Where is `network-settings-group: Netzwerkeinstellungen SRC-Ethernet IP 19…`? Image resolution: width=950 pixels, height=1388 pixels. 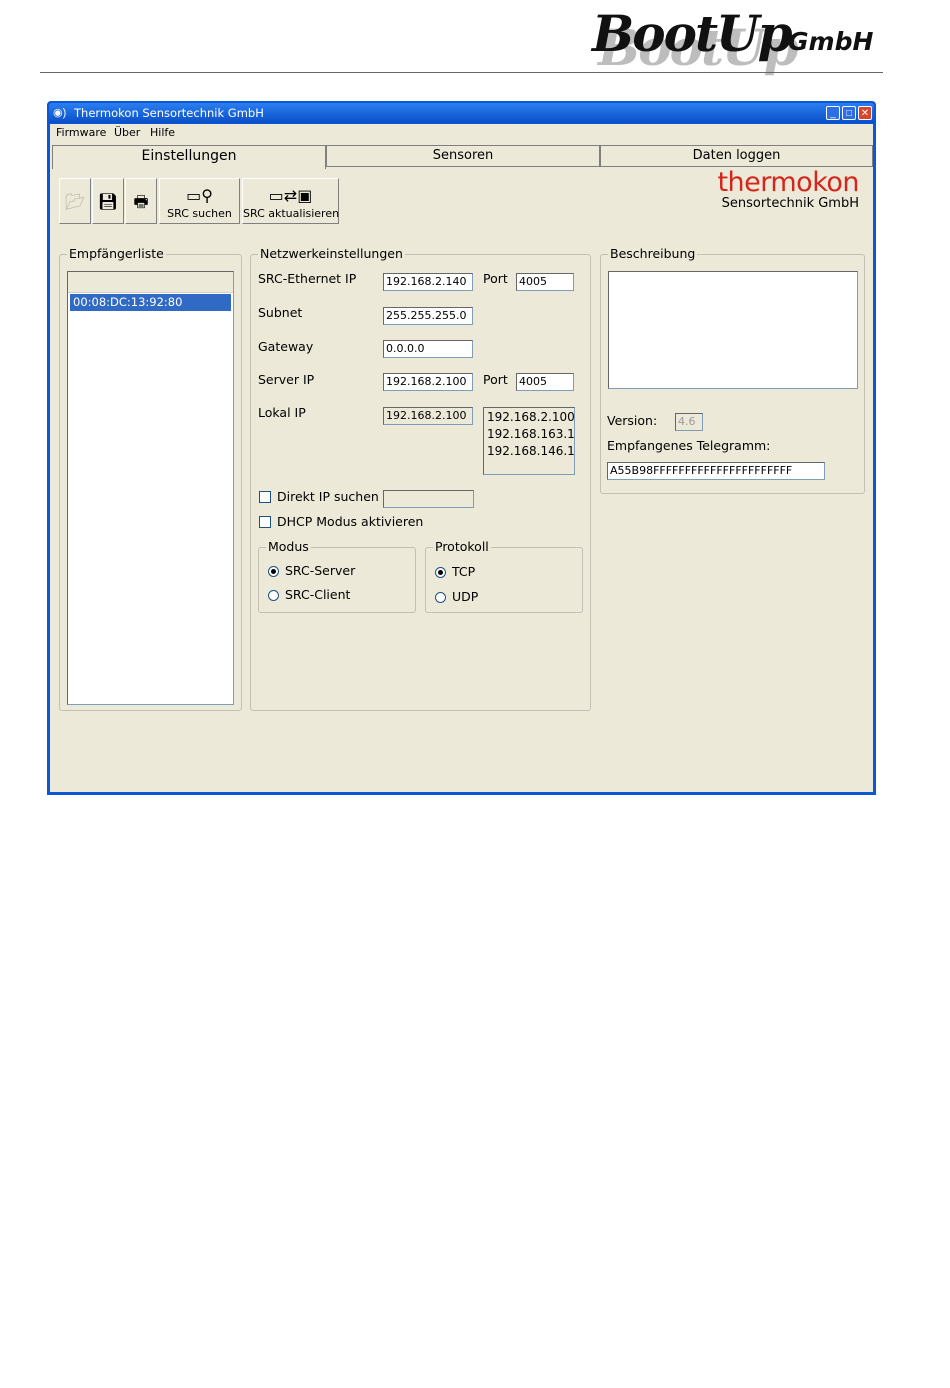
network-settings-group: Netzwerkeinstellungen SRC-Ethernet IP 19… is located at coordinates (420, 478).